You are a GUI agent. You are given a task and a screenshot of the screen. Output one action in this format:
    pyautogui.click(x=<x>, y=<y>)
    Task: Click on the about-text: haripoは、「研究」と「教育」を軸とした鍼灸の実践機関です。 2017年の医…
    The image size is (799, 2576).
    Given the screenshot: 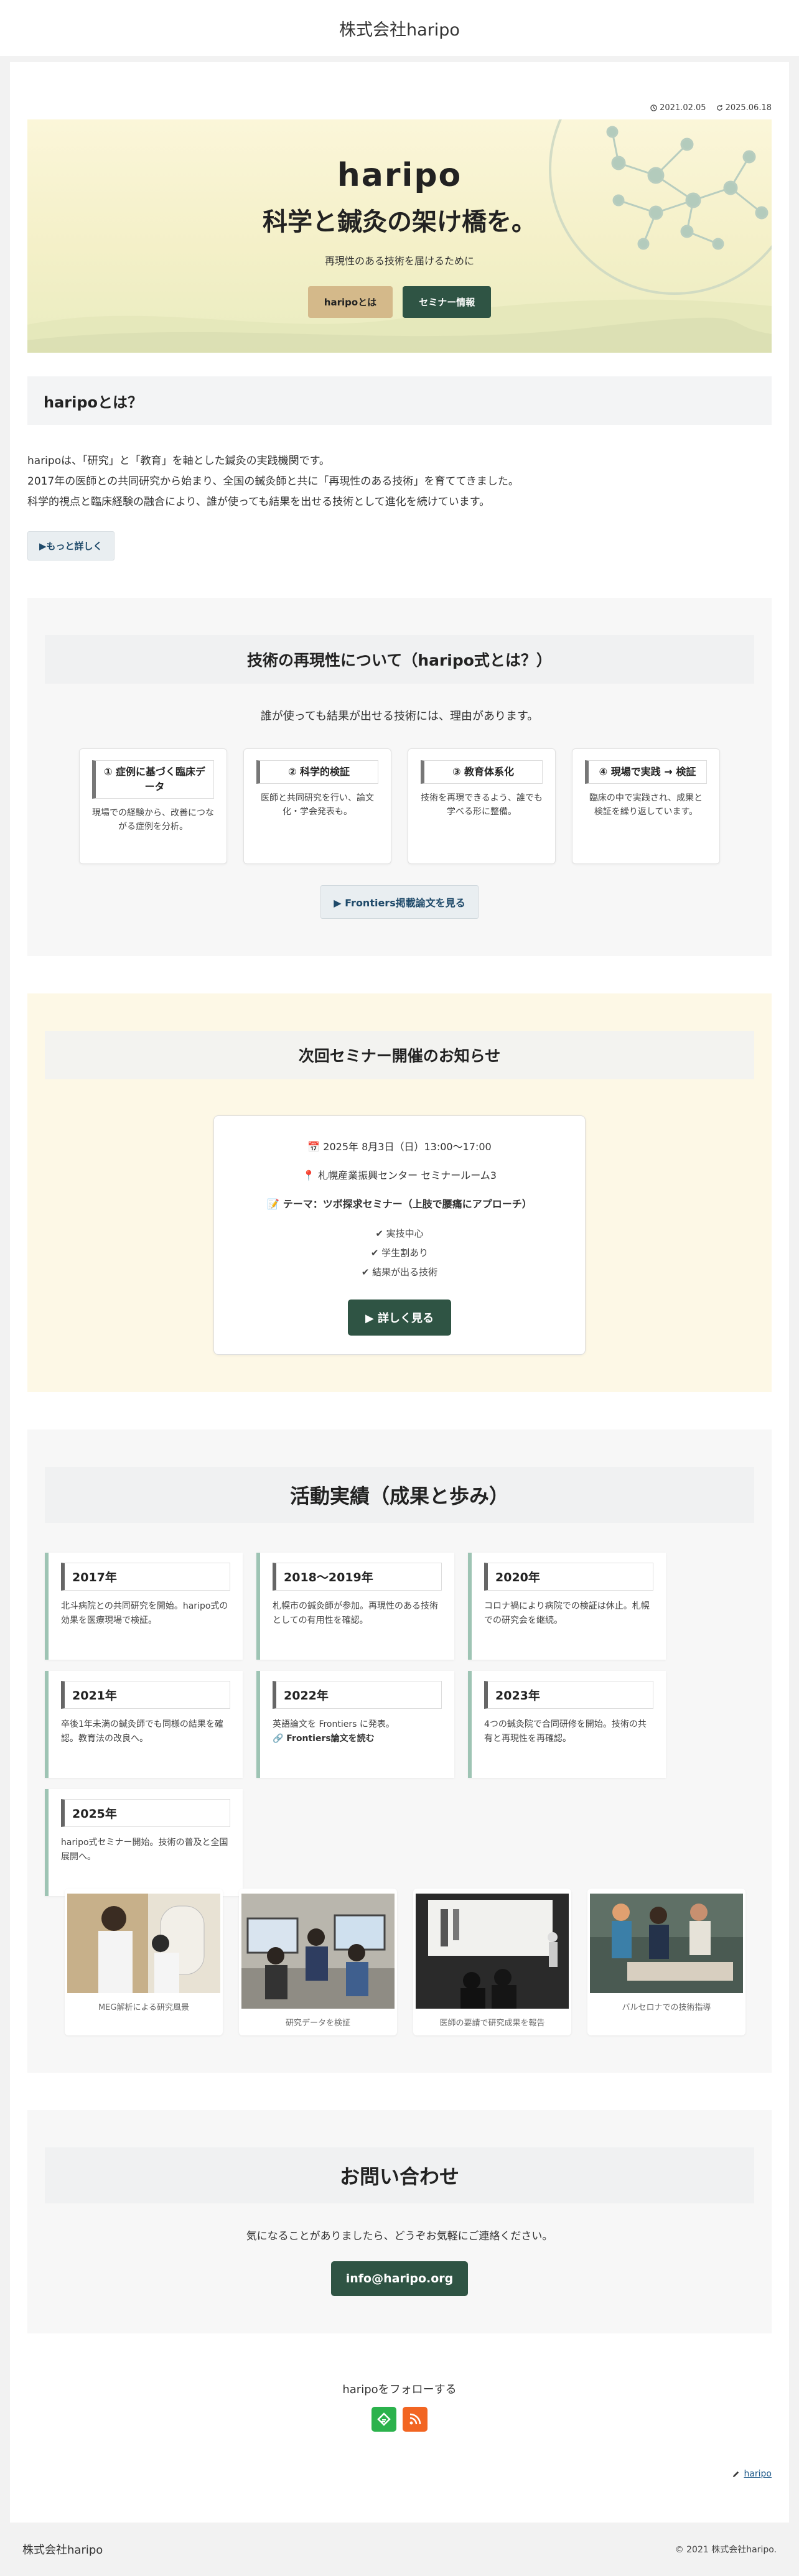 What is the action you would take?
    pyautogui.click(x=399, y=482)
    